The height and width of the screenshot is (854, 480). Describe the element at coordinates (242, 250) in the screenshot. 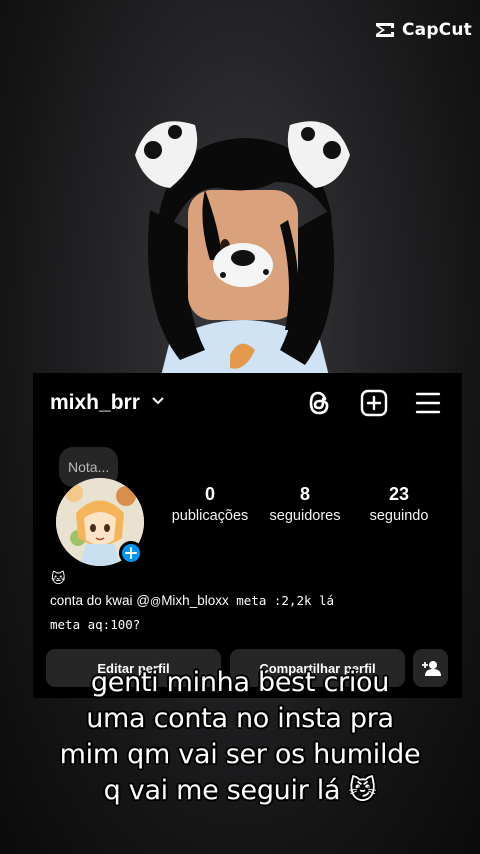

I see `avatar-character` at that location.